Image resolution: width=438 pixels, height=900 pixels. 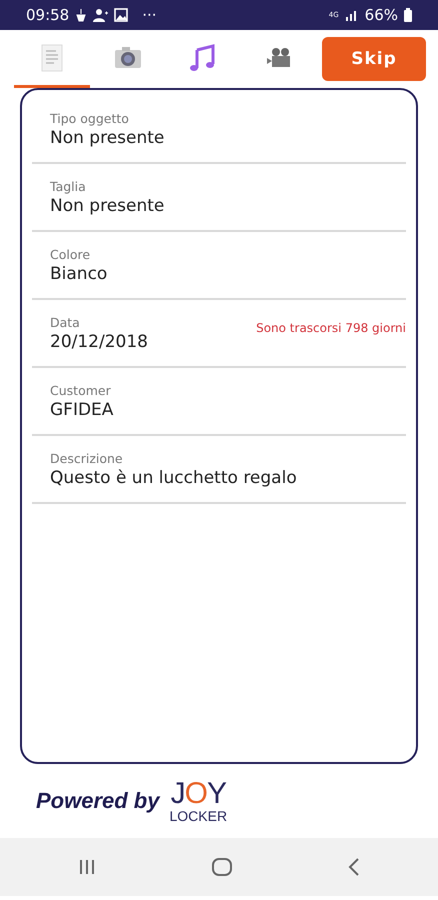 I want to click on field-label: Tipo oggetto, so click(x=90, y=118).